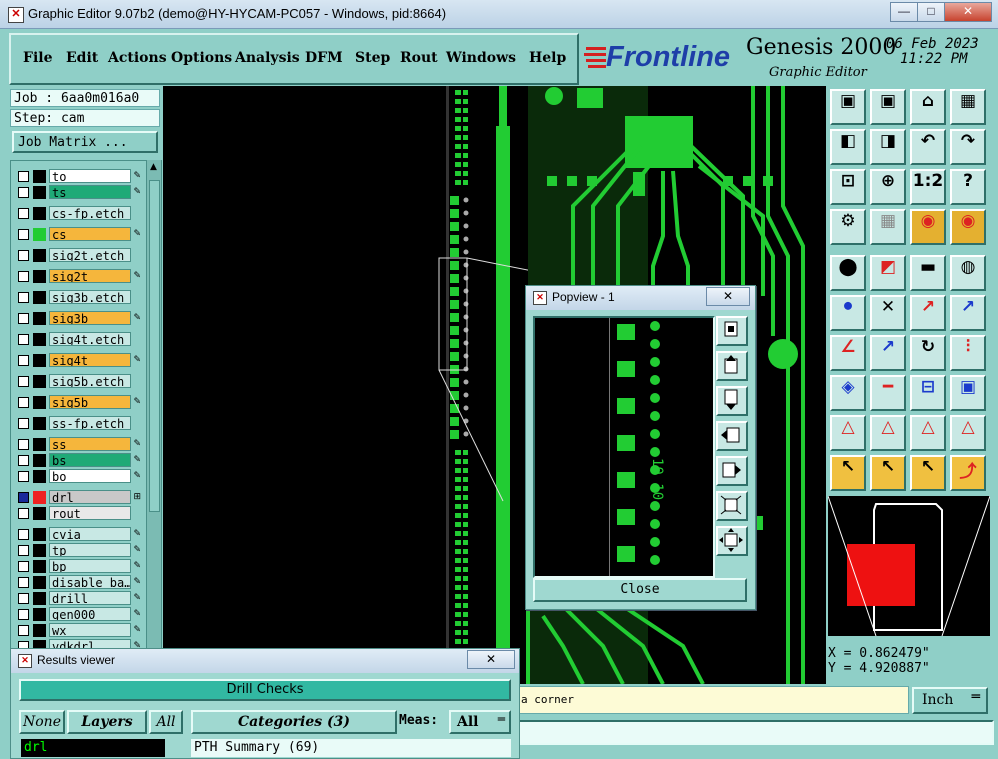  What do you see at coordinates (90, 176) in the screenshot?
I see `layer-name: to` at bounding box center [90, 176].